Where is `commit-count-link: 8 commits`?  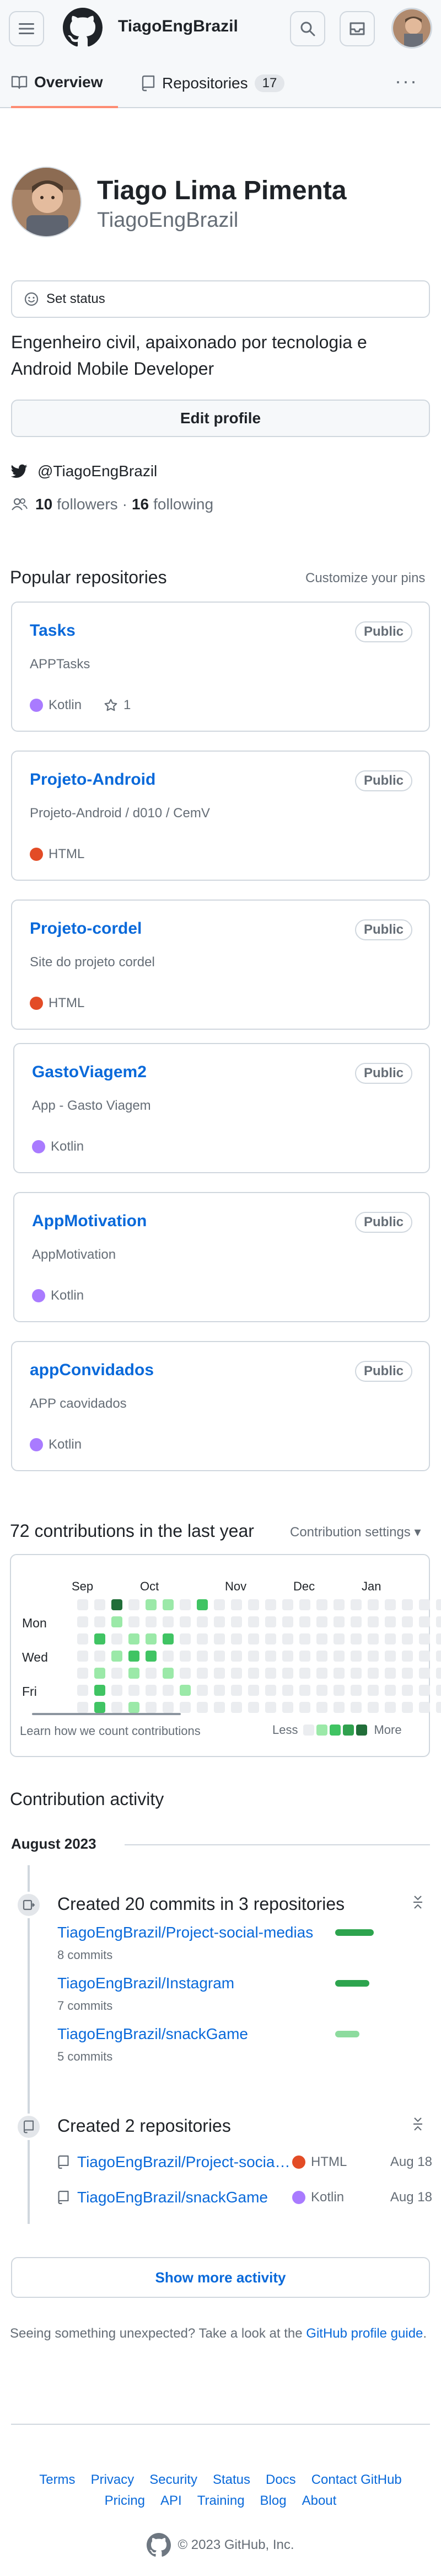
commit-count-link: 8 commits is located at coordinates (85, 1955).